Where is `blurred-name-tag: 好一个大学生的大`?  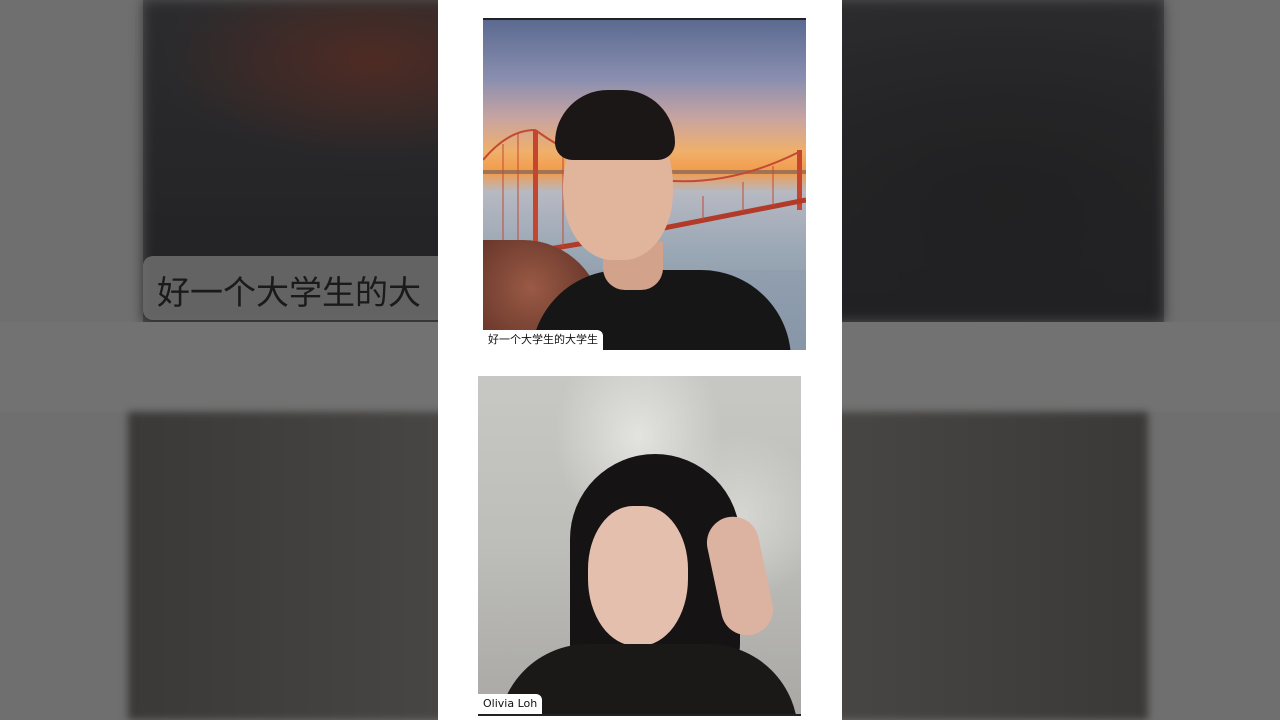
blurred-name-tag: 好一个大学生的大 is located at coordinates (303, 288).